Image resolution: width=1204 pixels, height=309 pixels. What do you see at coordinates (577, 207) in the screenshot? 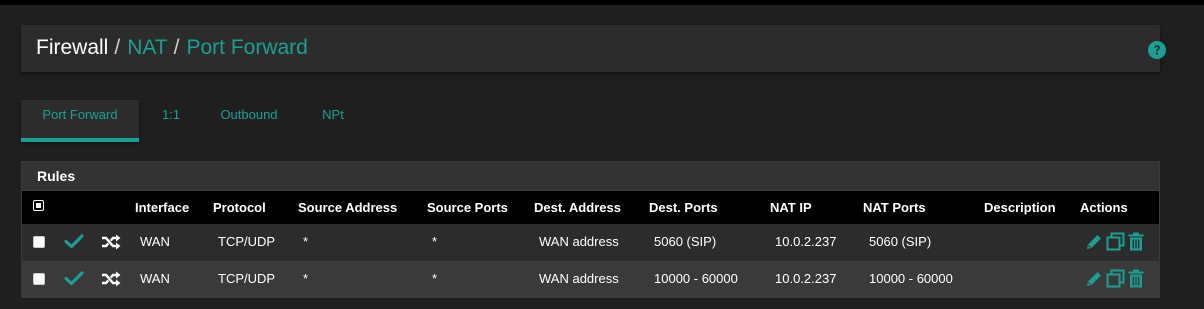
I see `col-dest-address: Dest. Address` at bounding box center [577, 207].